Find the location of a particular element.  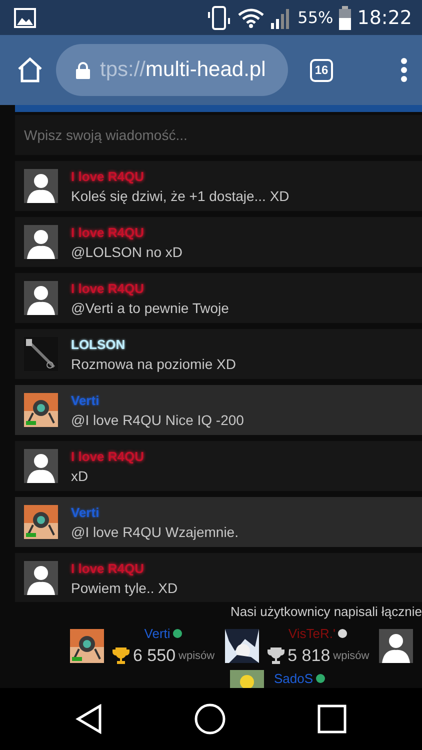

message-text: @I love R4QU Nice IQ -200 is located at coordinates (157, 420).